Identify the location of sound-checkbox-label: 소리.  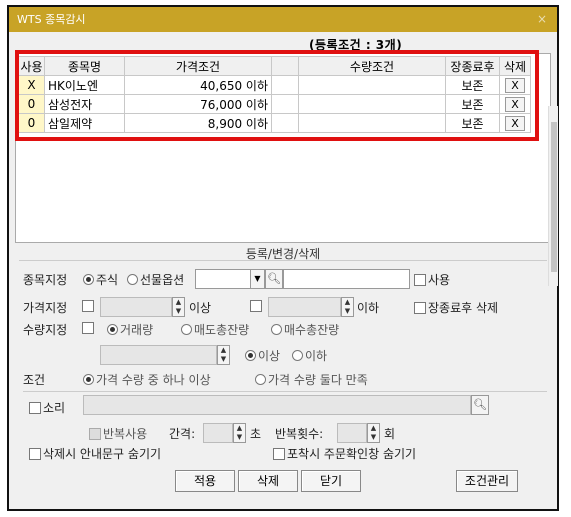
(54, 408).